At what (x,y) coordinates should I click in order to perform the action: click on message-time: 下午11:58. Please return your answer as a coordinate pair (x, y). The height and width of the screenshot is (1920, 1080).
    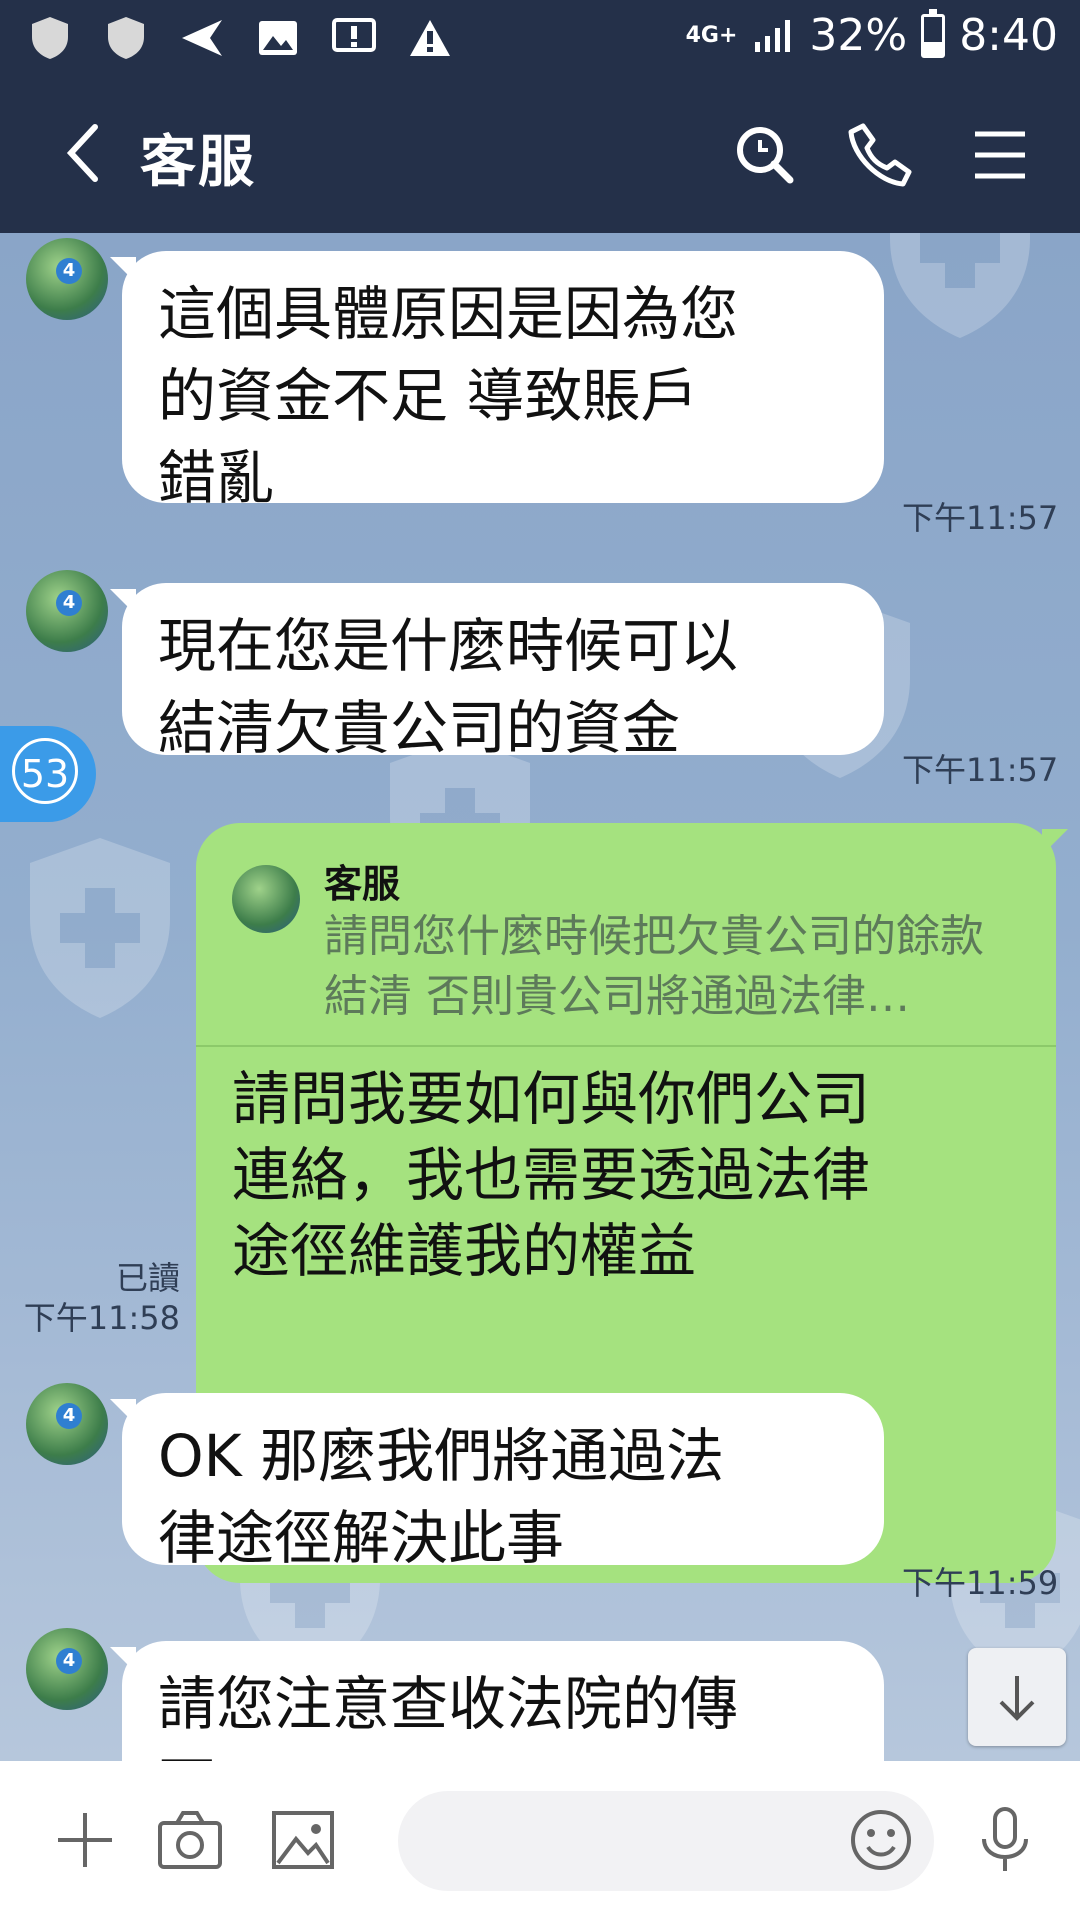
    Looking at the image, I should click on (101, 1318).